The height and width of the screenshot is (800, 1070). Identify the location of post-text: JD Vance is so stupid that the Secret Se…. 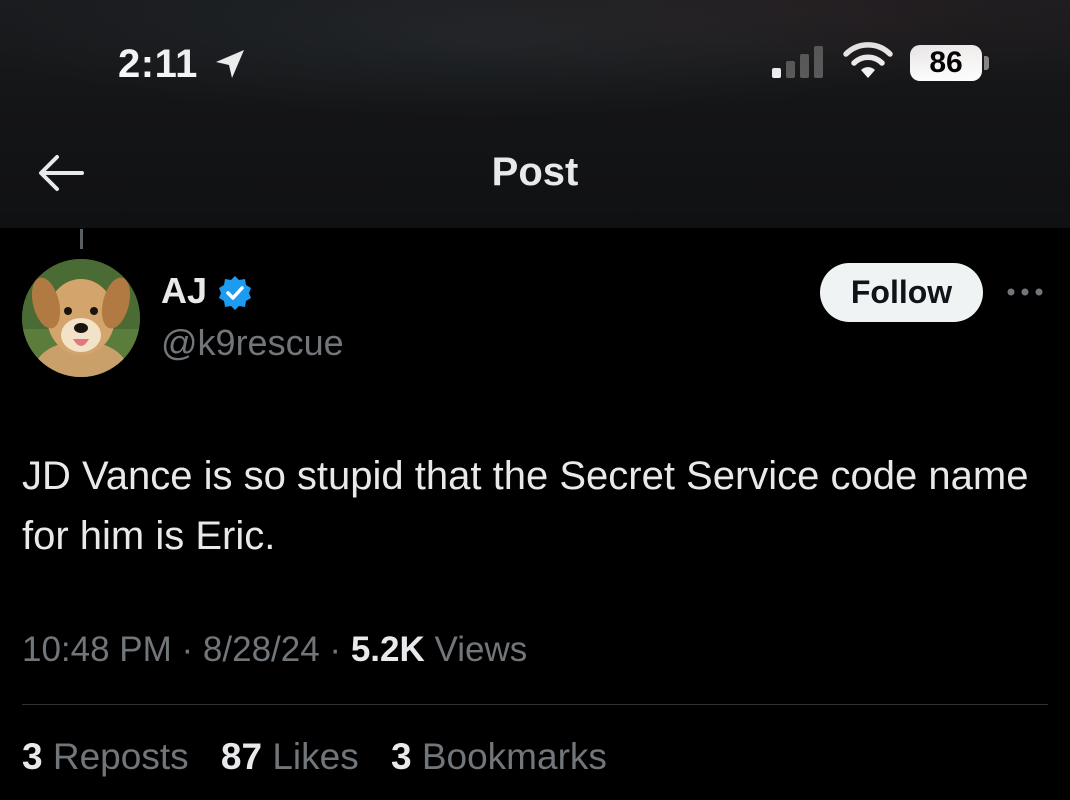
(525, 506).